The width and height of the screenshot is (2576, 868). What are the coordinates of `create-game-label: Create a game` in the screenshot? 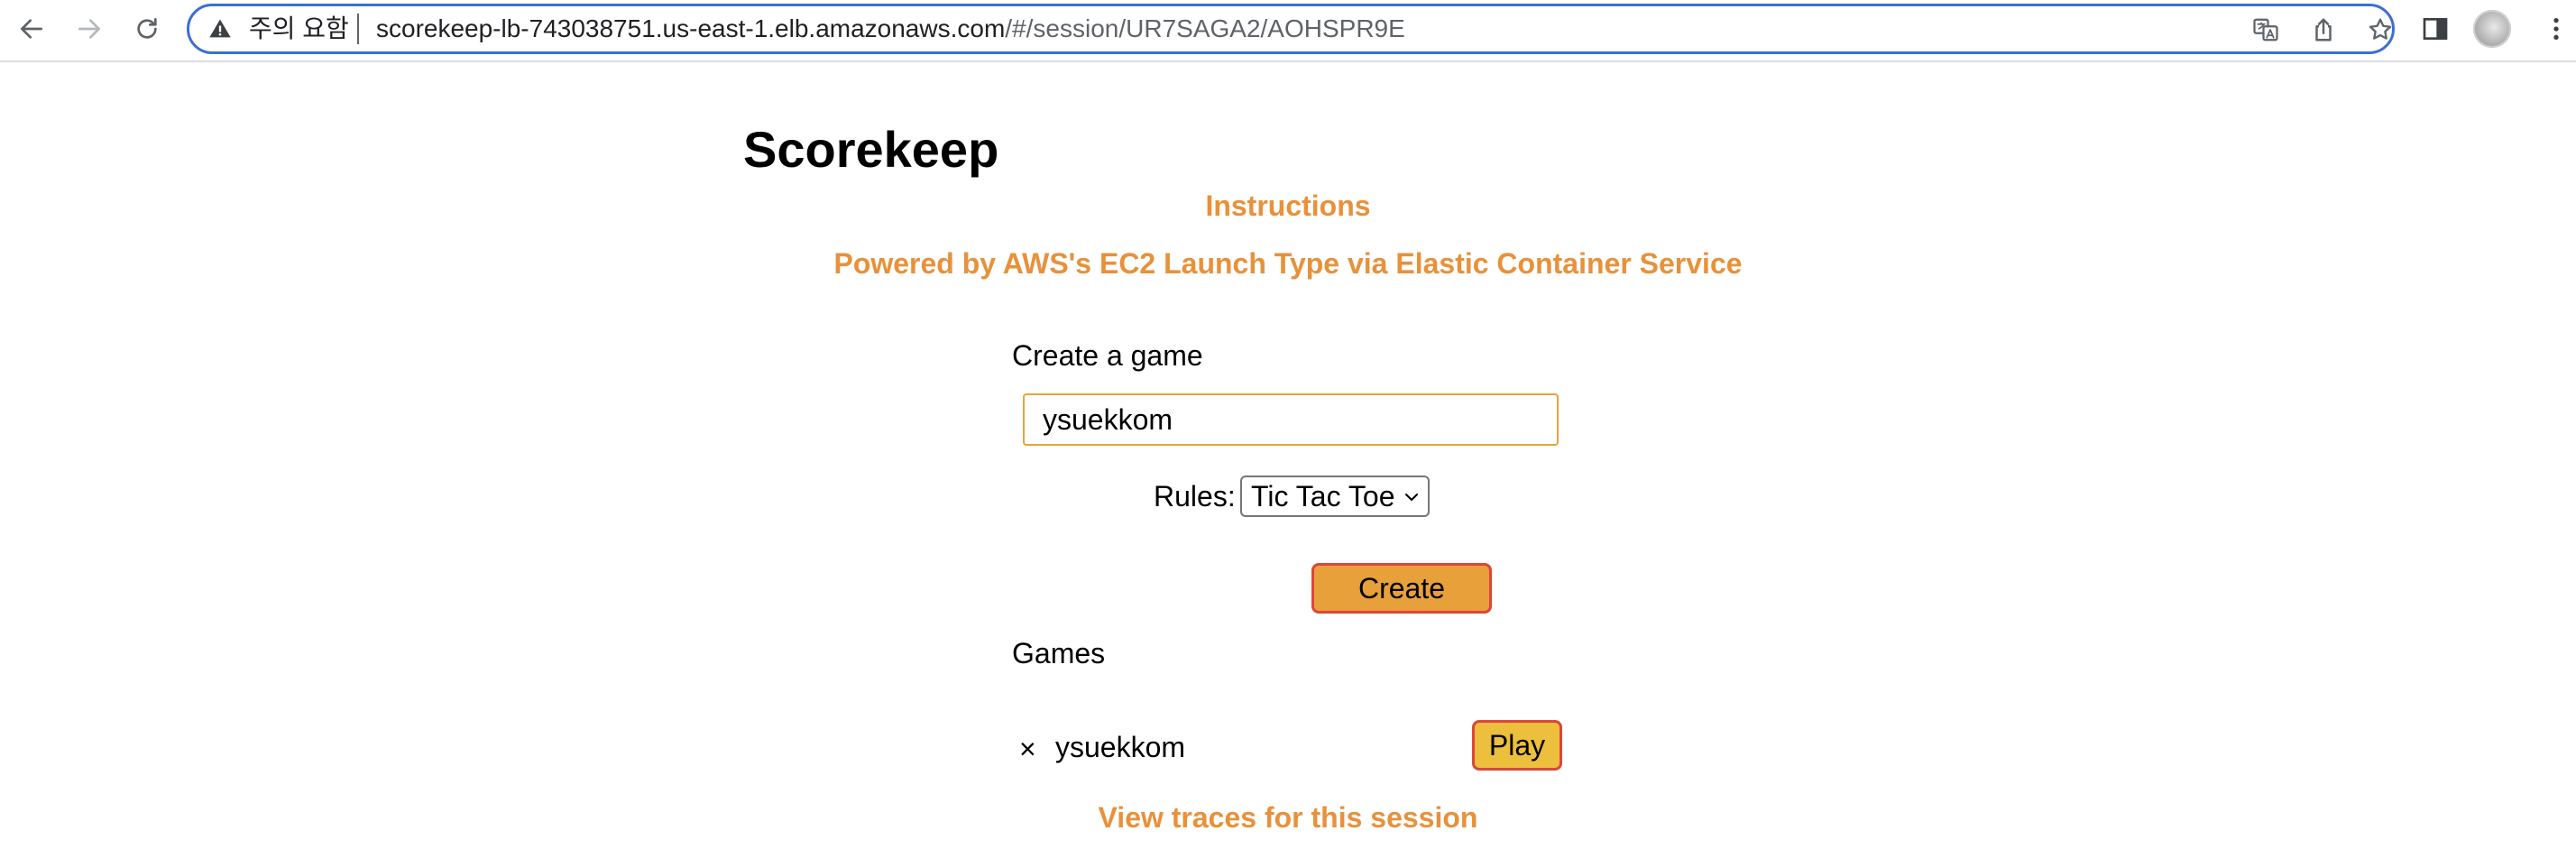 It's located at (1107, 355).